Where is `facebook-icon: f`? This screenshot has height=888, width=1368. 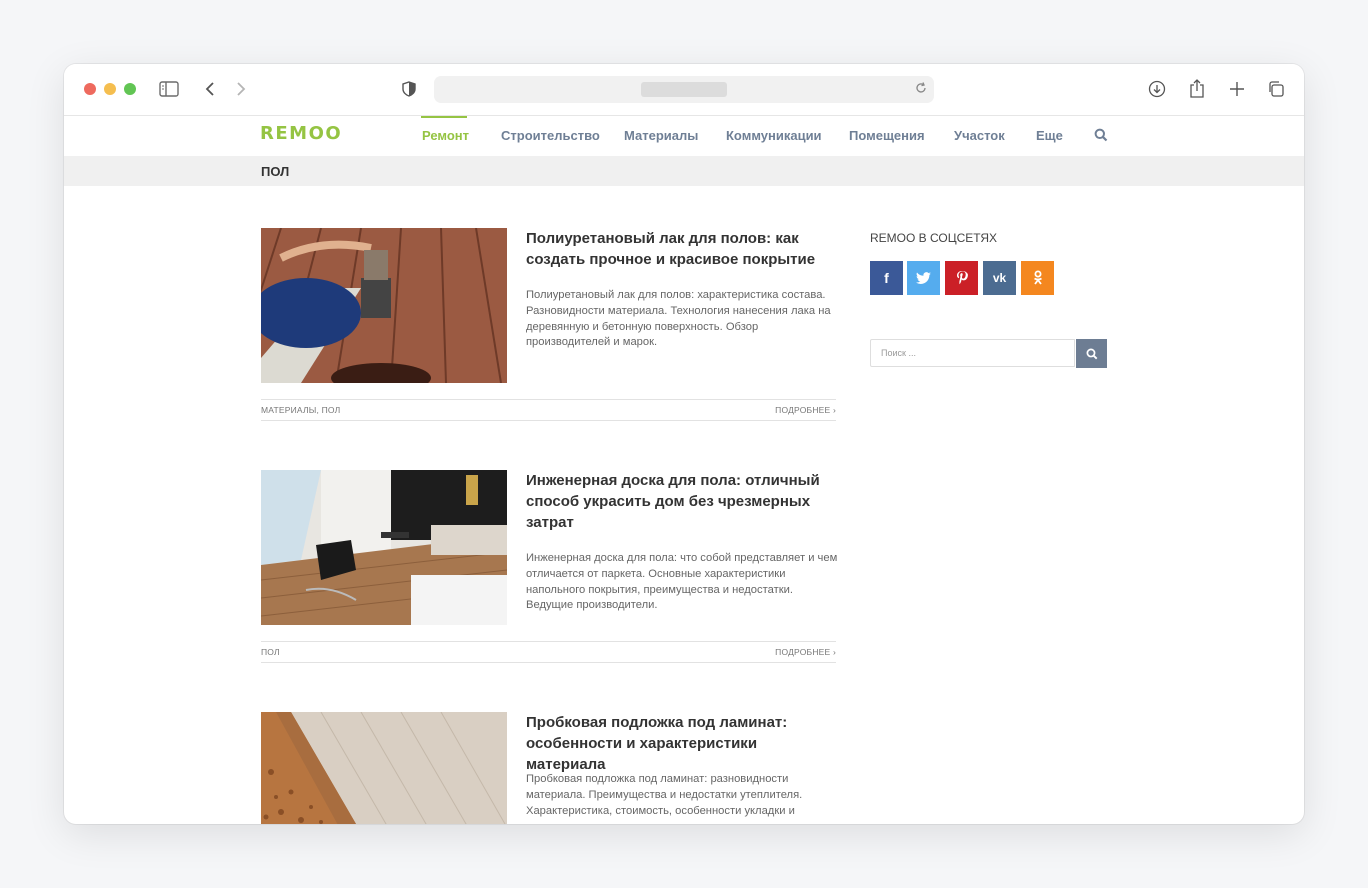 facebook-icon: f is located at coordinates (886, 278).